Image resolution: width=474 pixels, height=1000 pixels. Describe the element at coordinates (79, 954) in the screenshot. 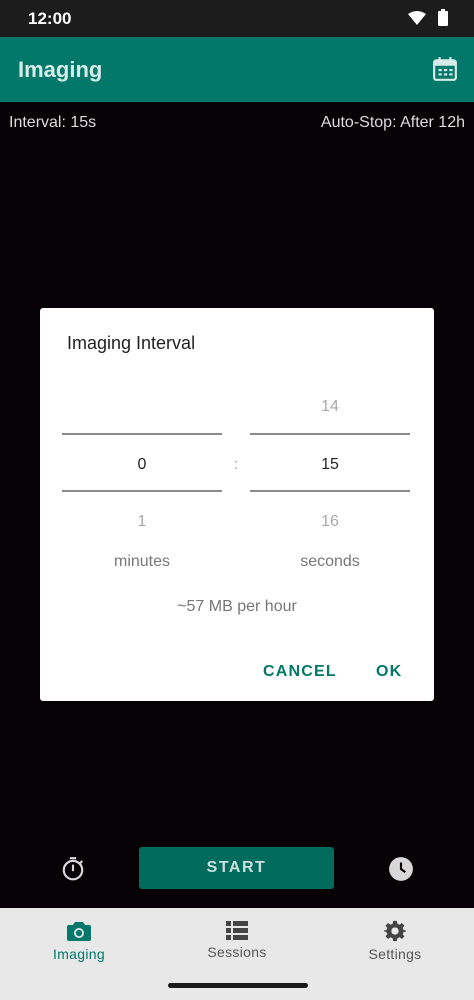

I see `nav-label-imaging: Imaging` at that location.